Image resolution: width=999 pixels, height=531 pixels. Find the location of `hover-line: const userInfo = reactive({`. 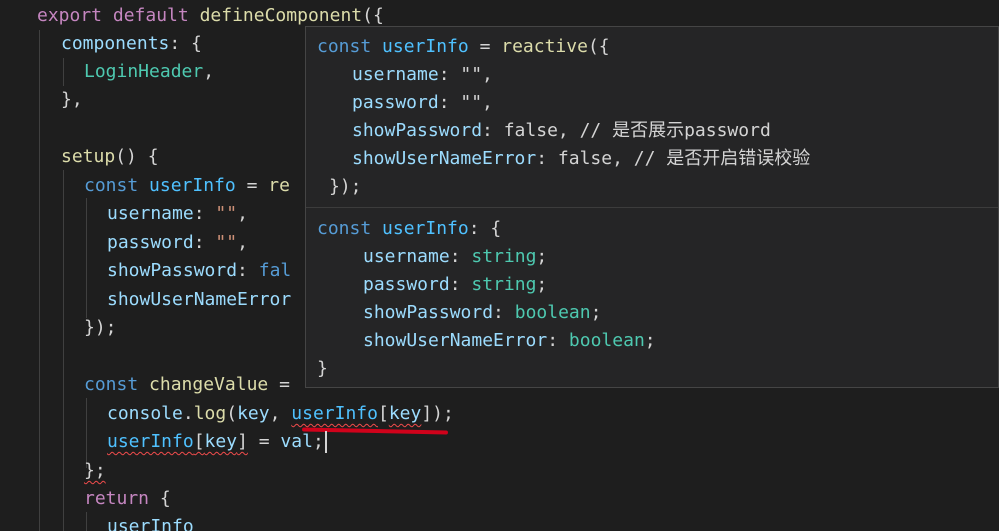

hover-line: const userInfo = reactive({ is located at coordinates (463, 47).